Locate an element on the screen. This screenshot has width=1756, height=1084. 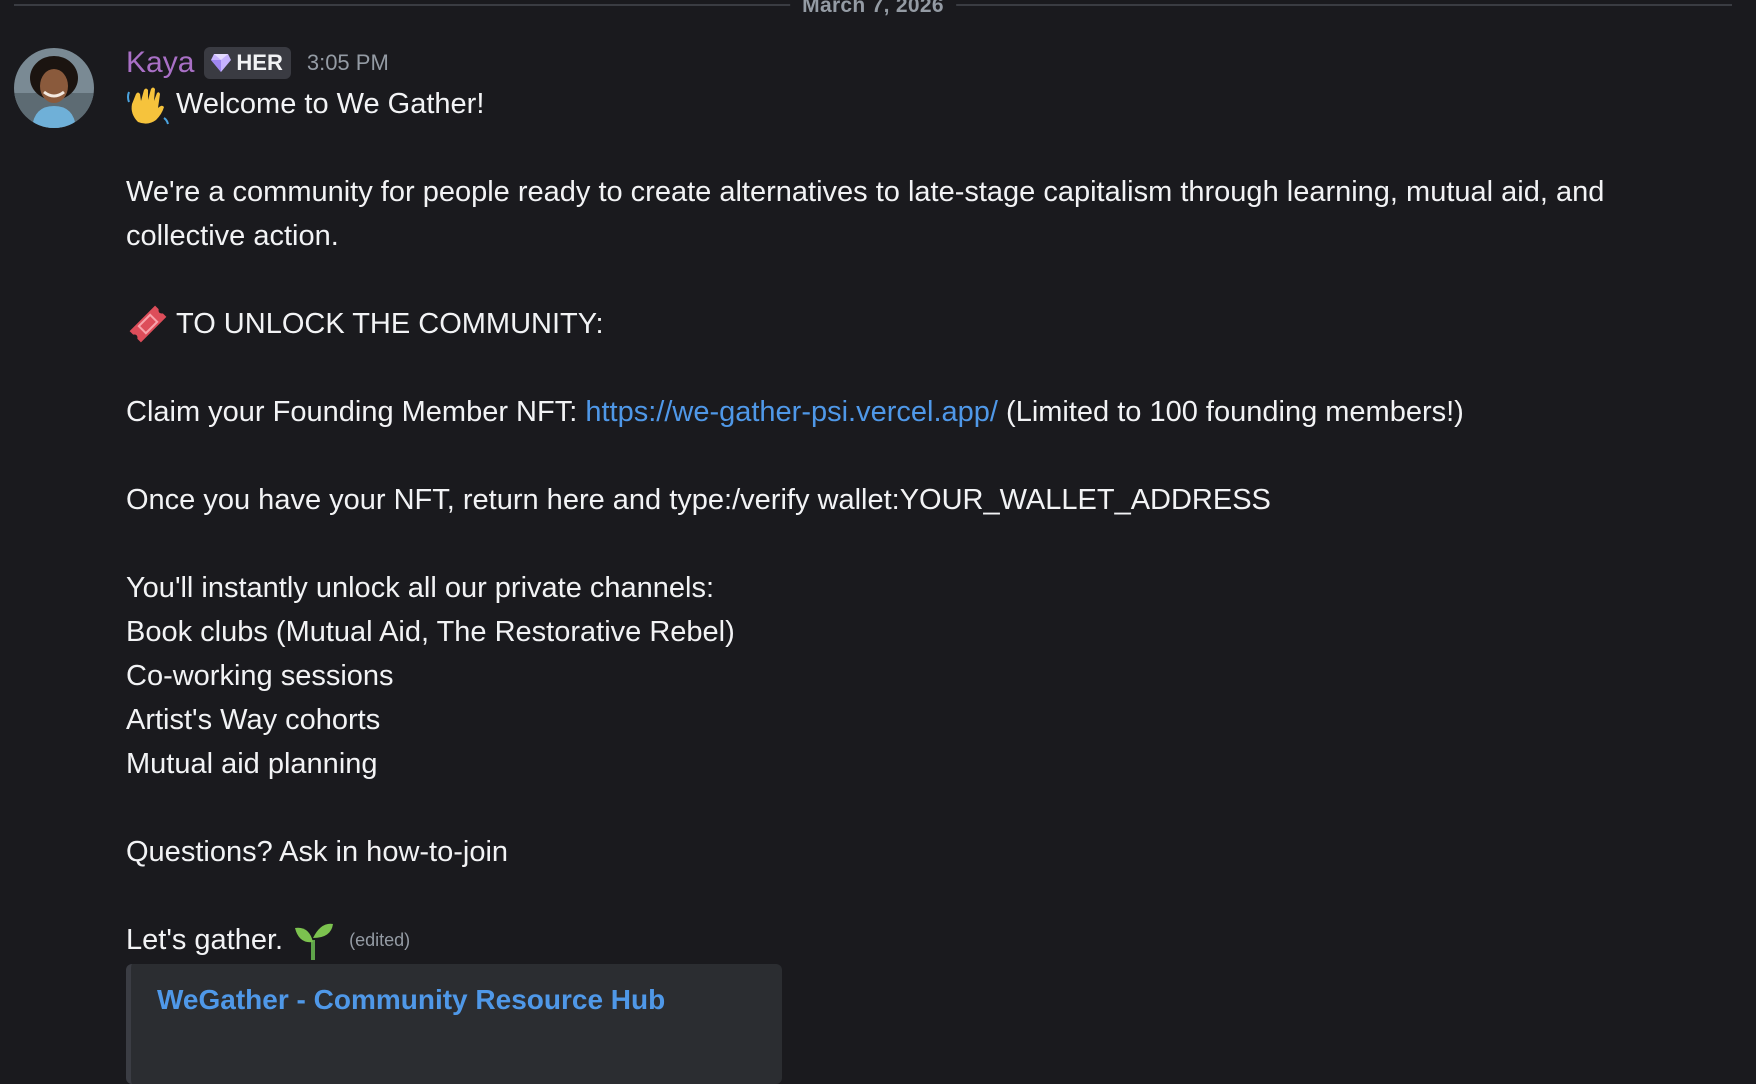
closing-text: Let's gather. is located at coordinates (205, 940).